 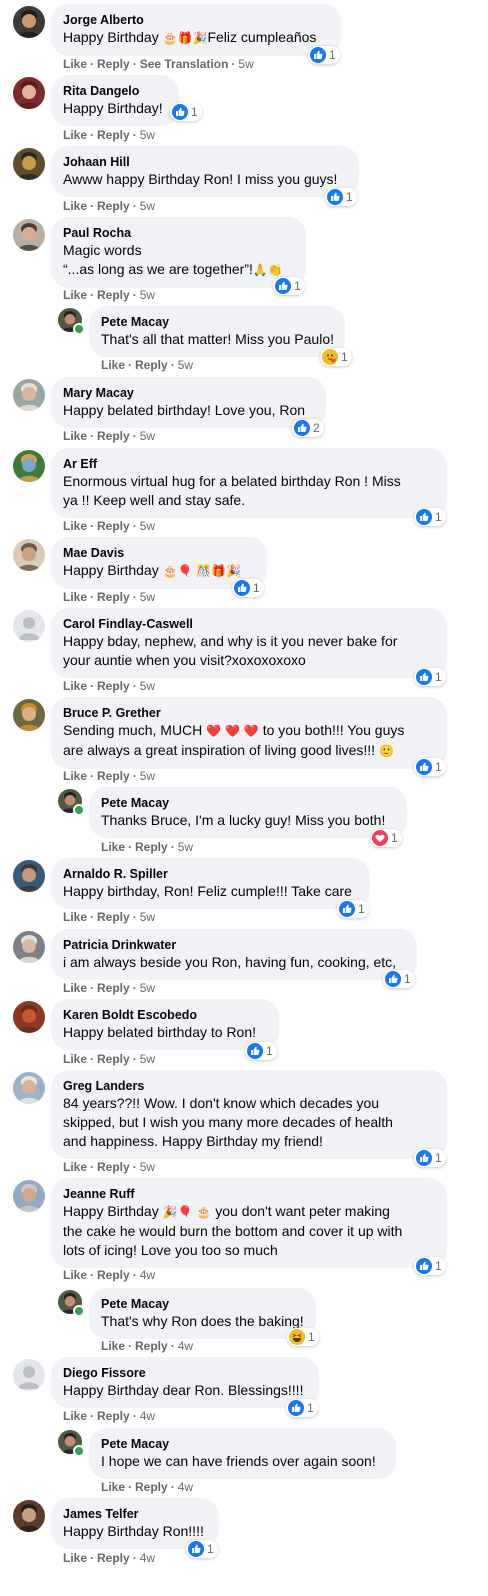 I want to click on comment-author: Mae Davis, so click(x=159, y=553).